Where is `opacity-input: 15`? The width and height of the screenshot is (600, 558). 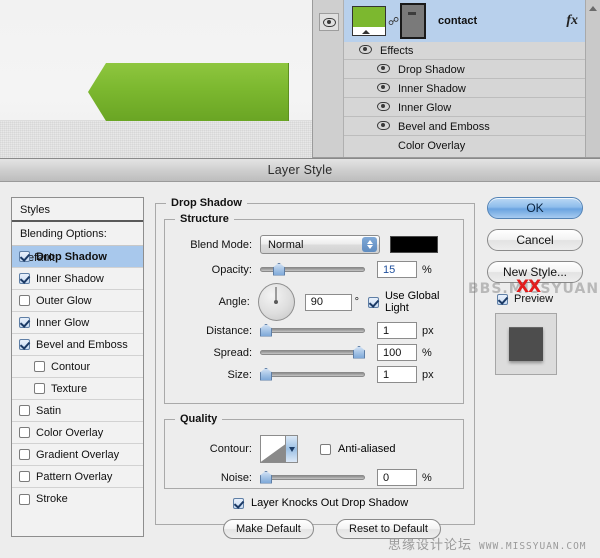
opacity-input: 15 is located at coordinates (397, 269).